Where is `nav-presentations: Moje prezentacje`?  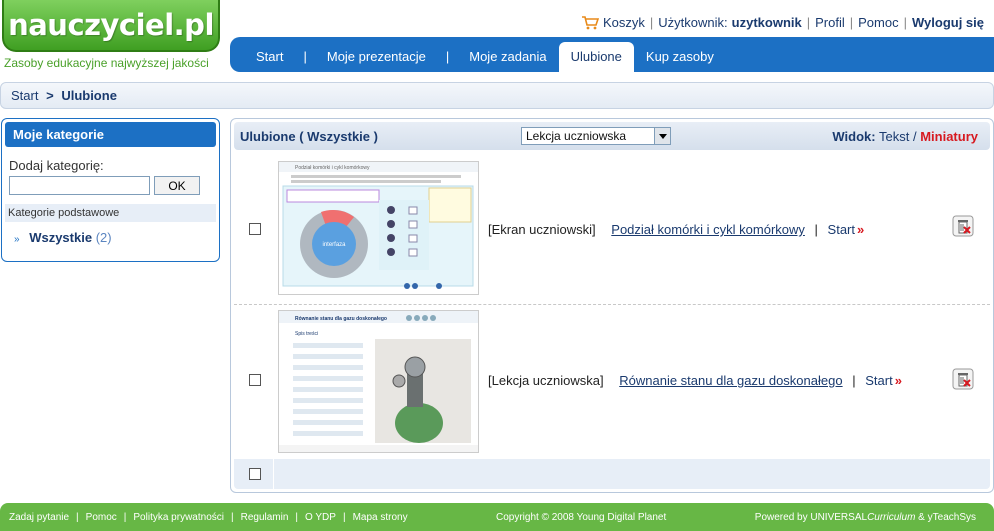
nav-presentations: Moje prezentacje is located at coordinates (376, 57).